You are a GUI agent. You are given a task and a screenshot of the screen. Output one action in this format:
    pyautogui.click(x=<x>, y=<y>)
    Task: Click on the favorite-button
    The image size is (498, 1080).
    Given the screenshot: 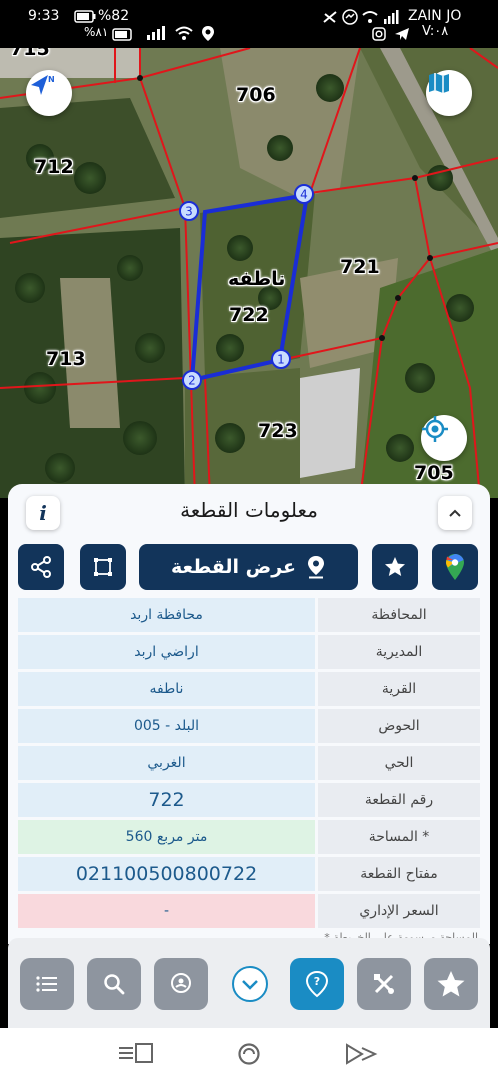 What is the action you would take?
    pyautogui.click(x=395, y=567)
    